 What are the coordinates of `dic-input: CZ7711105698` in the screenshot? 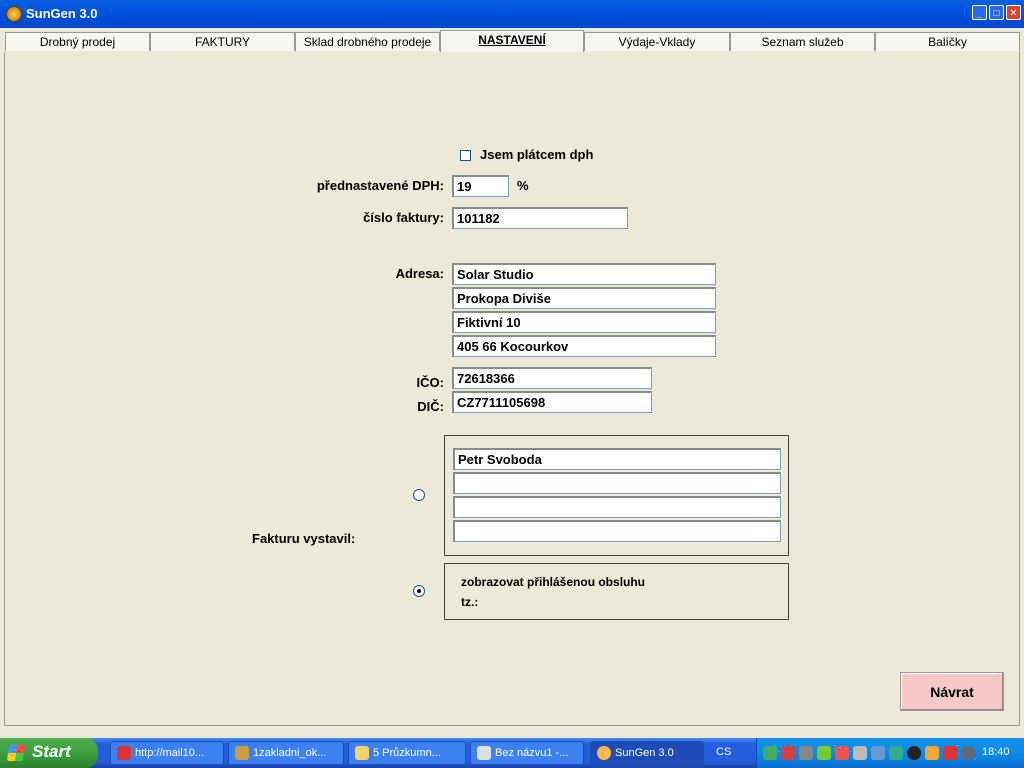 It's located at (552, 402).